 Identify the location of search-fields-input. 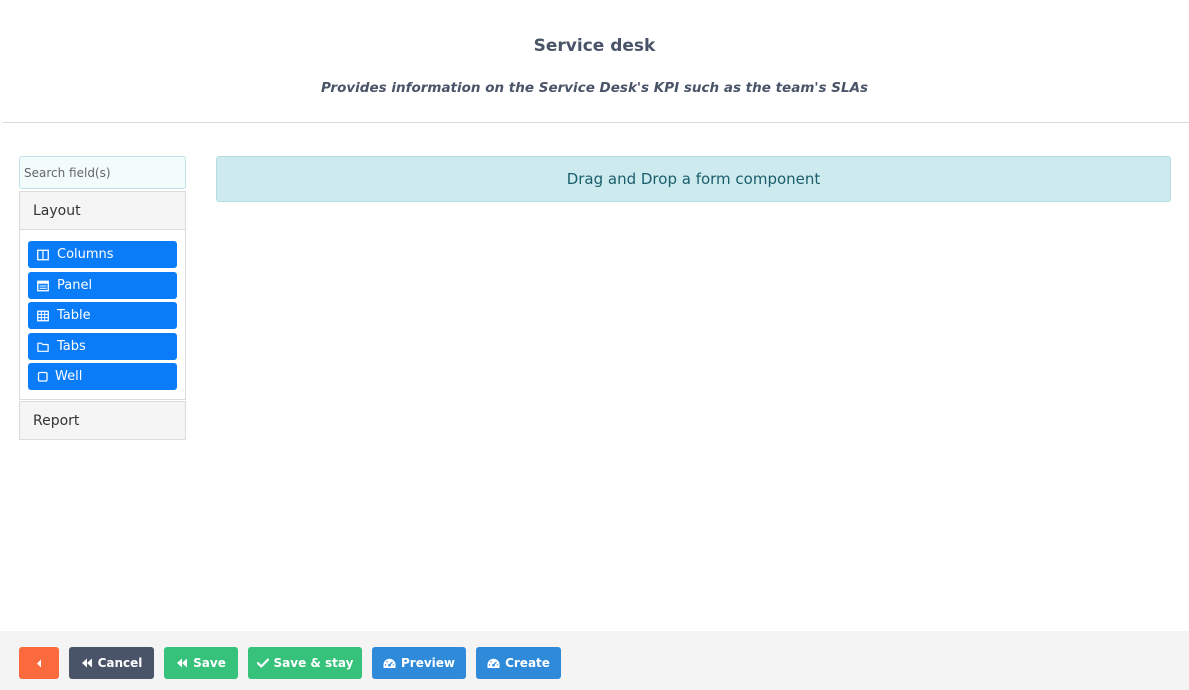
(102, 172).